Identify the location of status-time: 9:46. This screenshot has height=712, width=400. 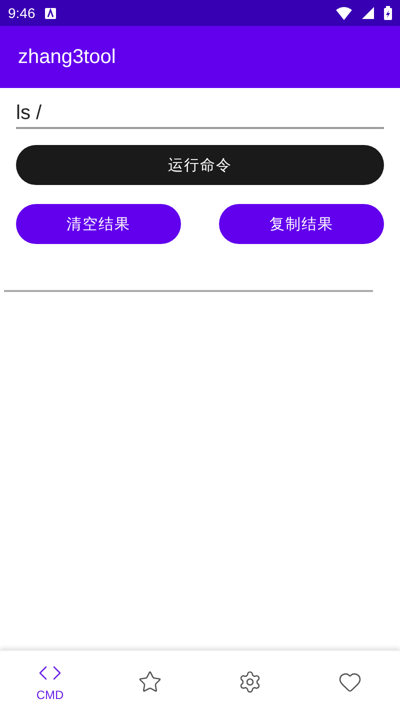
(22, 13).